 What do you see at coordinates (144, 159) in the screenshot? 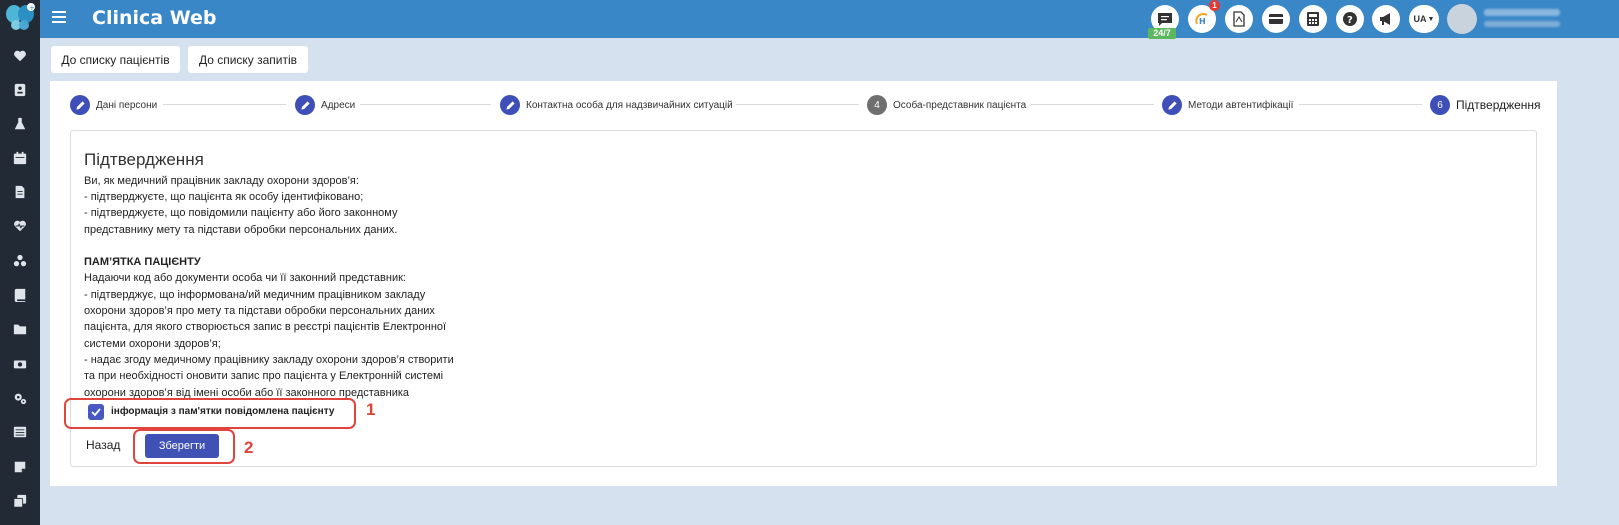
I see `page-title: Підтвердження` at bounding box center [144, 159].